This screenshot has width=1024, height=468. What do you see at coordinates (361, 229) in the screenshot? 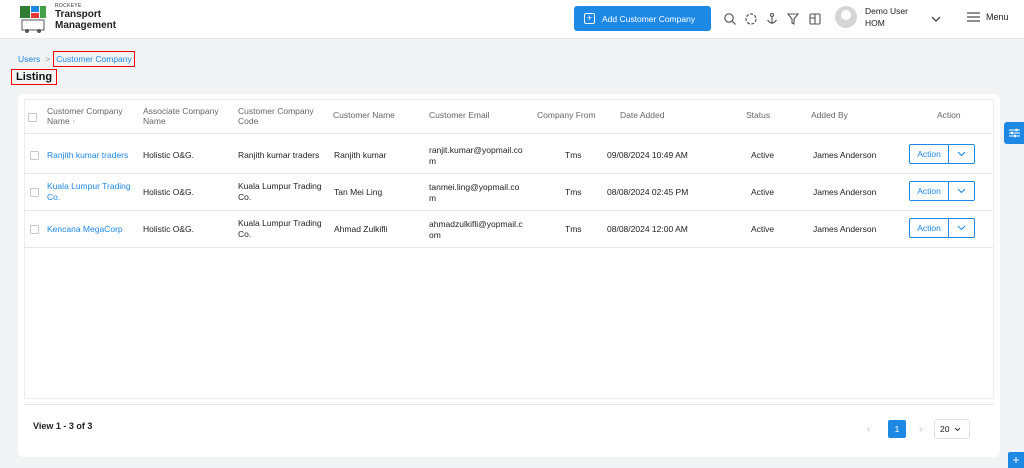
I see `customer-name: Ahmad Zulkifli` at bounding box center [361, 229].